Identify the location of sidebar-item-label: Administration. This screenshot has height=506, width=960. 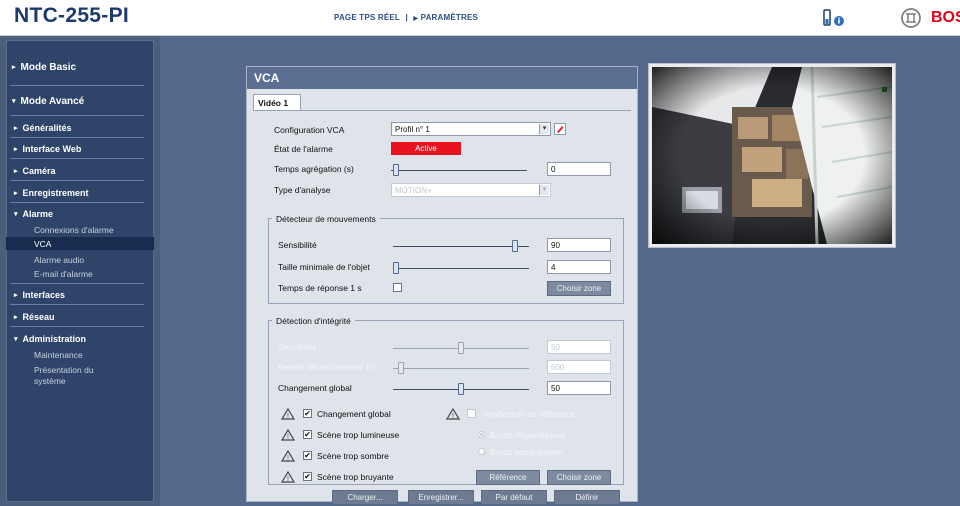
(54, 339).